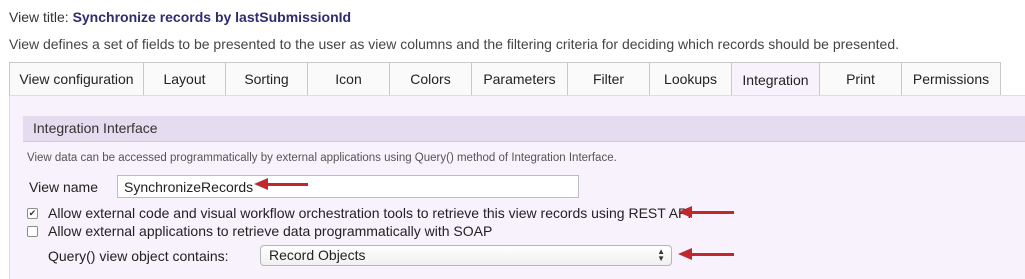 Image resolution: width=1025 pixels, height=279 pixels. Describe the element at coordinates (608, 79) in the screenshot. I see `tab-filter: Filter` at that location.